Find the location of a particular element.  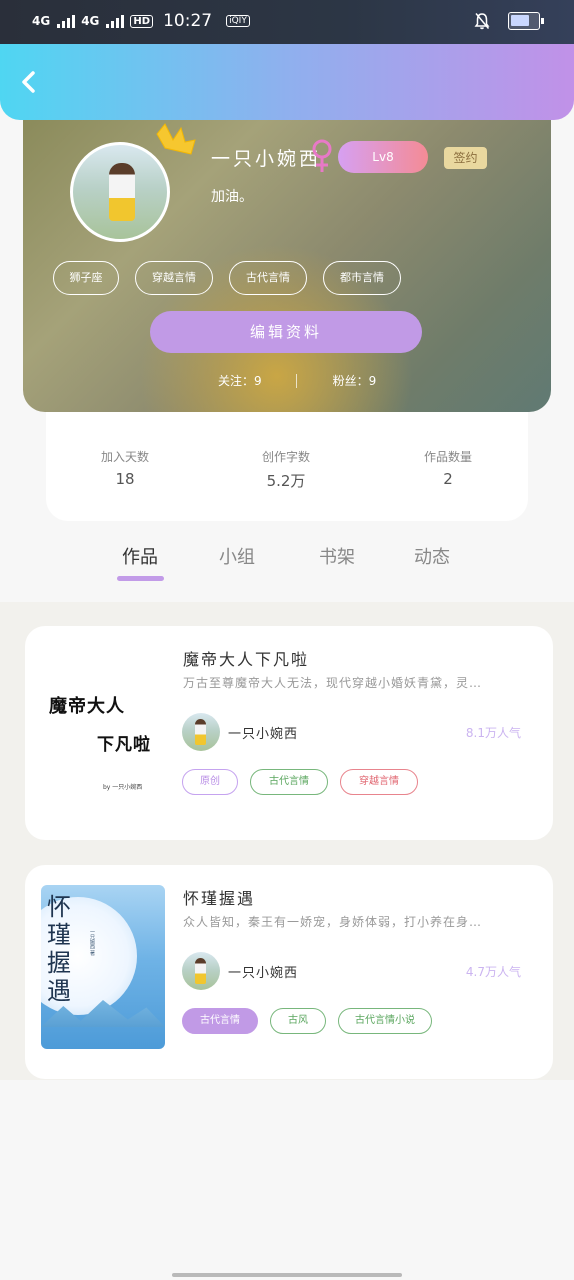

profile-tag: 穿越言情 is located at coordinates (174, 278).